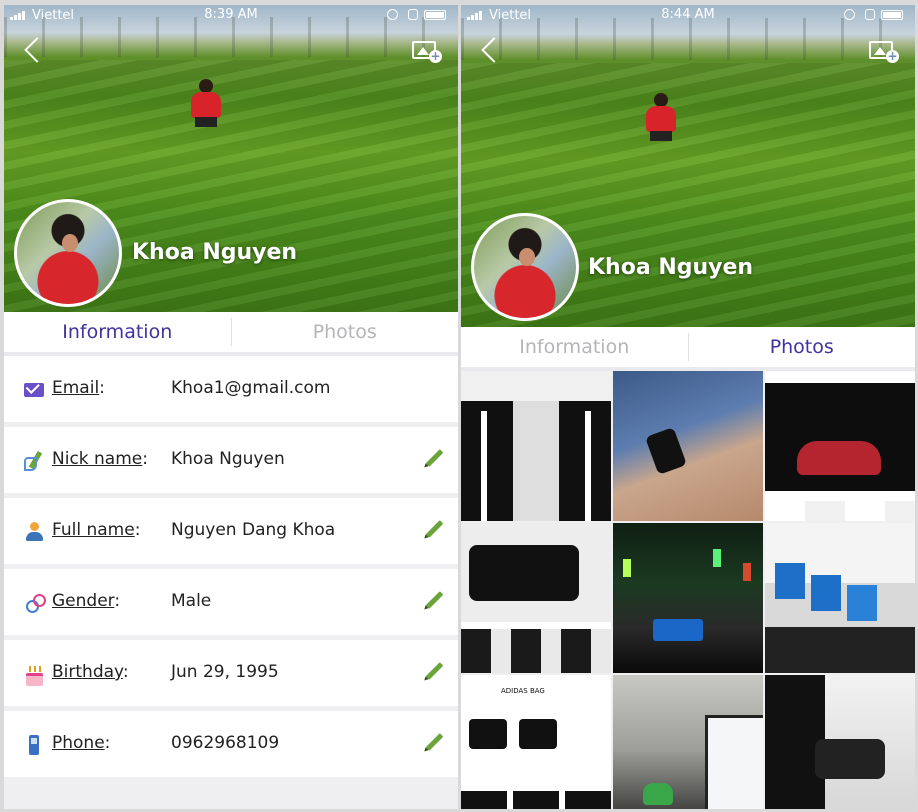 Image resolution: width=918 pixels, height=812 pixels. What do you see at coordinates (35, 603) in the screenshot?
I see `gender-icon` at bounding box center [35, 603].